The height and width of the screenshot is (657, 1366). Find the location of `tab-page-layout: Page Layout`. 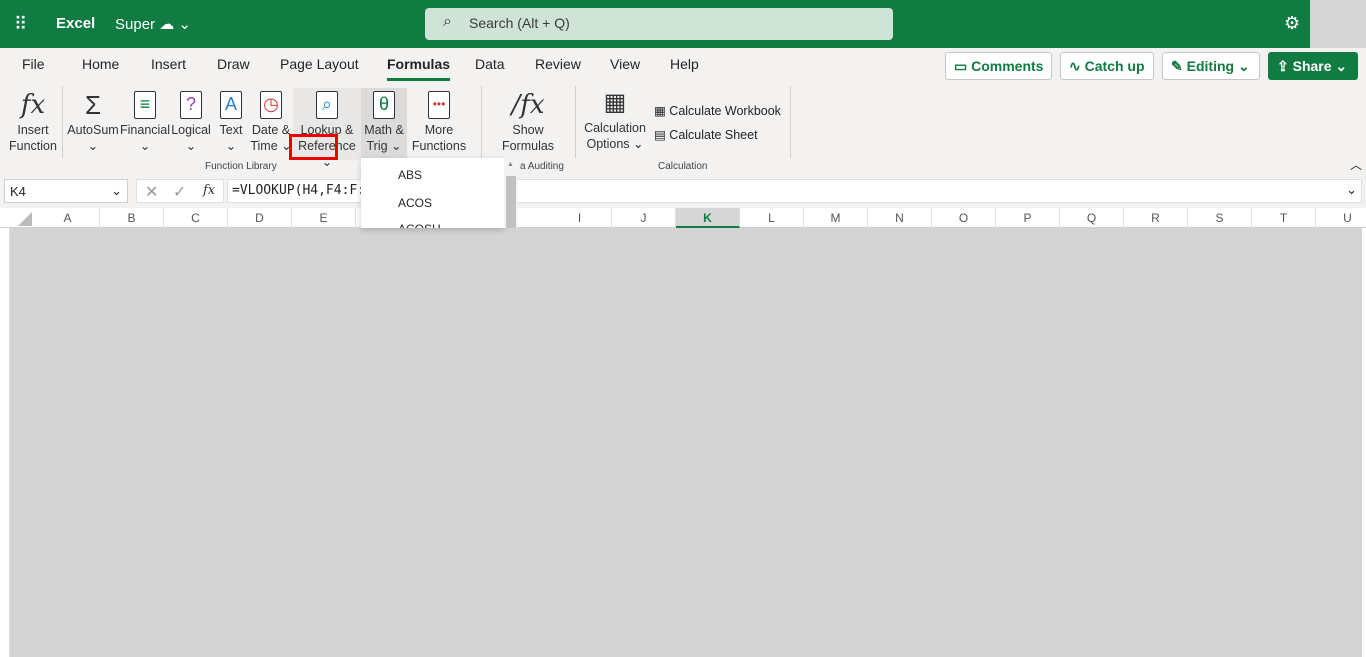

tab-page-layout: Page Layout is located at coordinates (319, 64).